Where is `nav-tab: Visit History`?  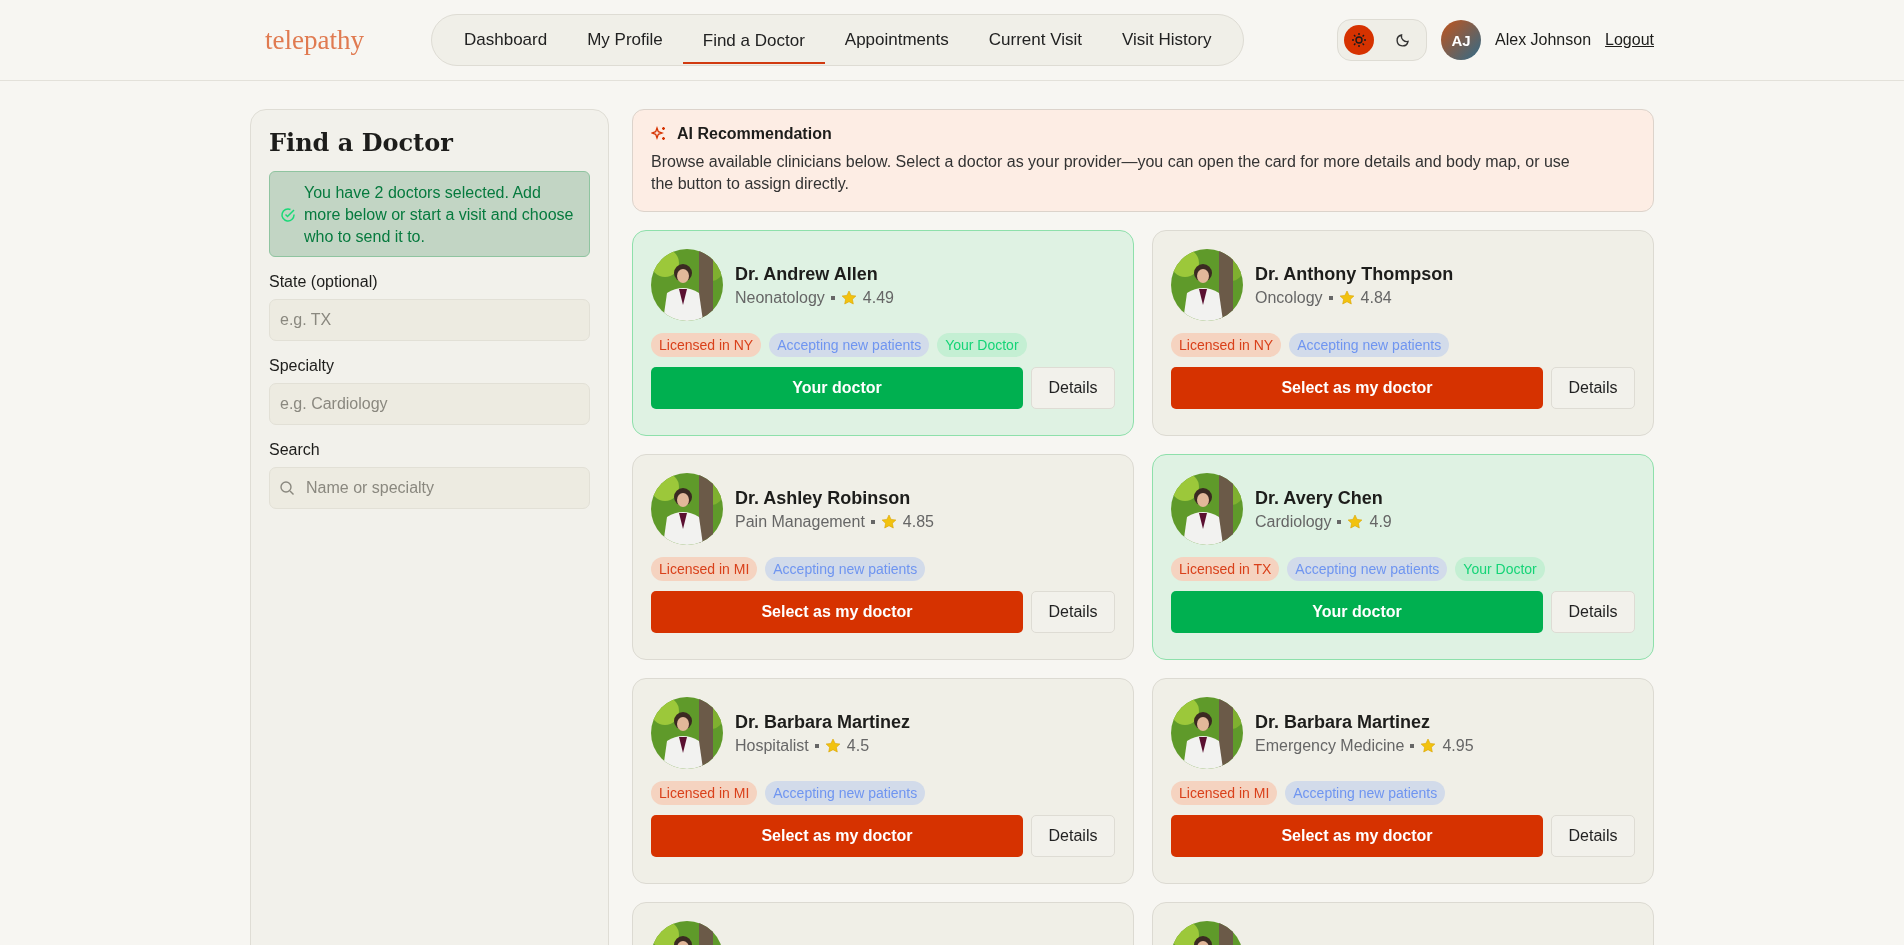
nav-tab: Visit History is located at coordinates (1166, 40).